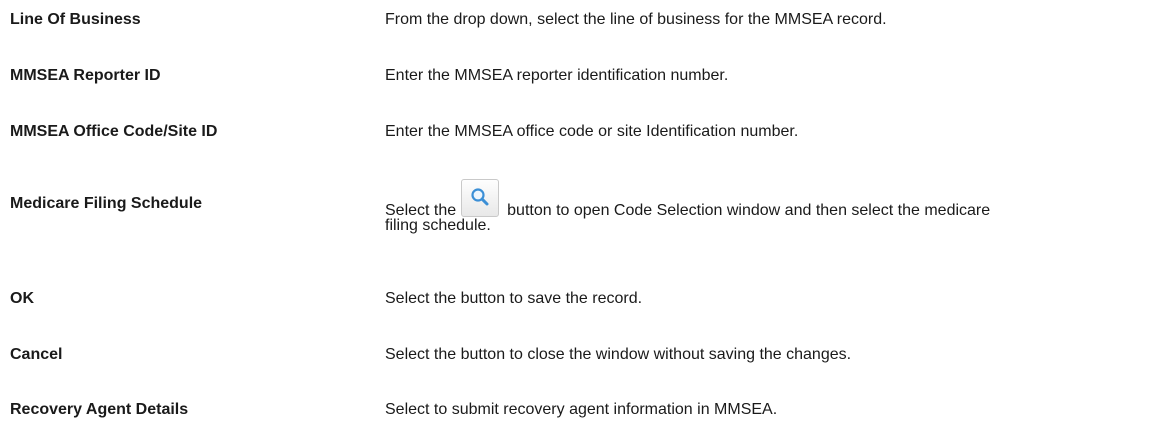  I want to click on term-cancel: Cancel, so click(36, 354).